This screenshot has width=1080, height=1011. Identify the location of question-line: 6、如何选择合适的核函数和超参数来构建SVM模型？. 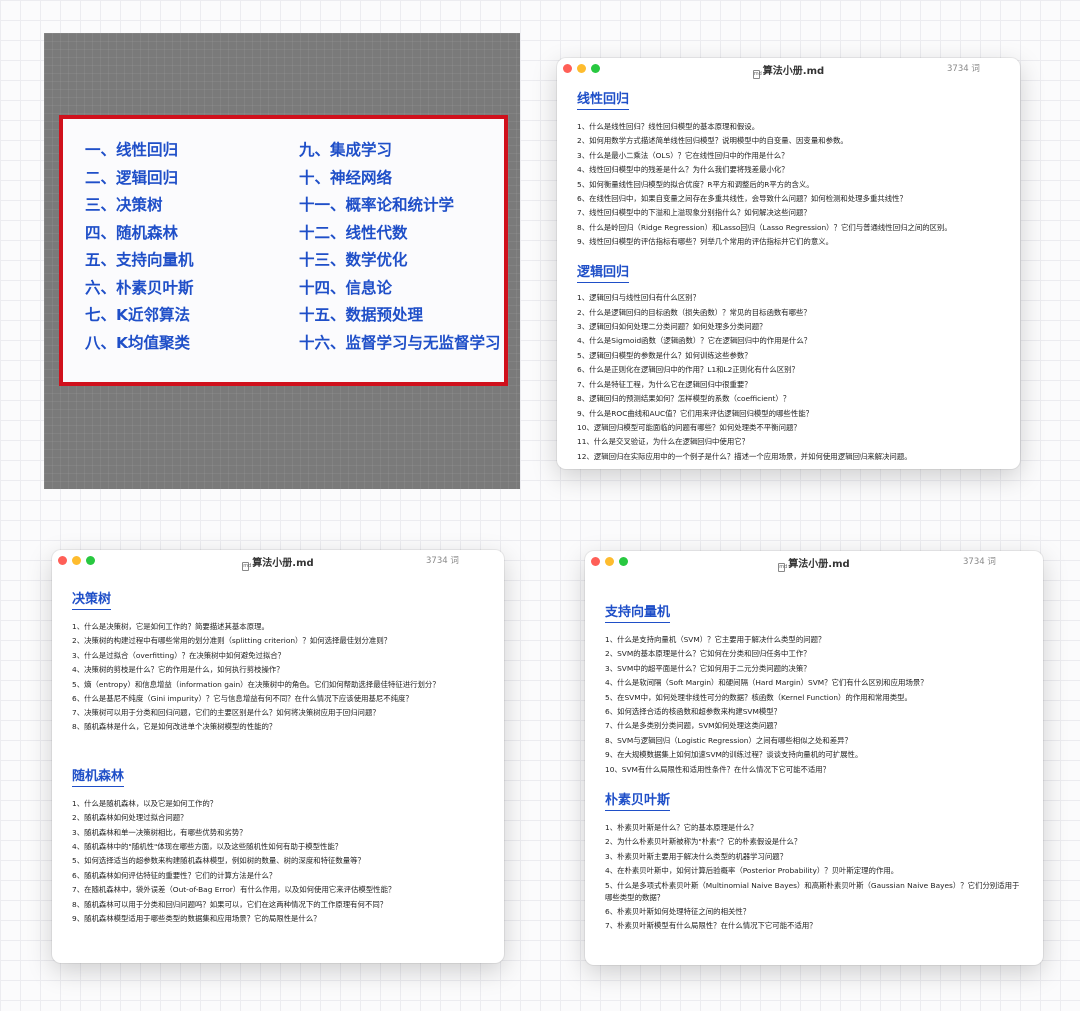
(693, 712).